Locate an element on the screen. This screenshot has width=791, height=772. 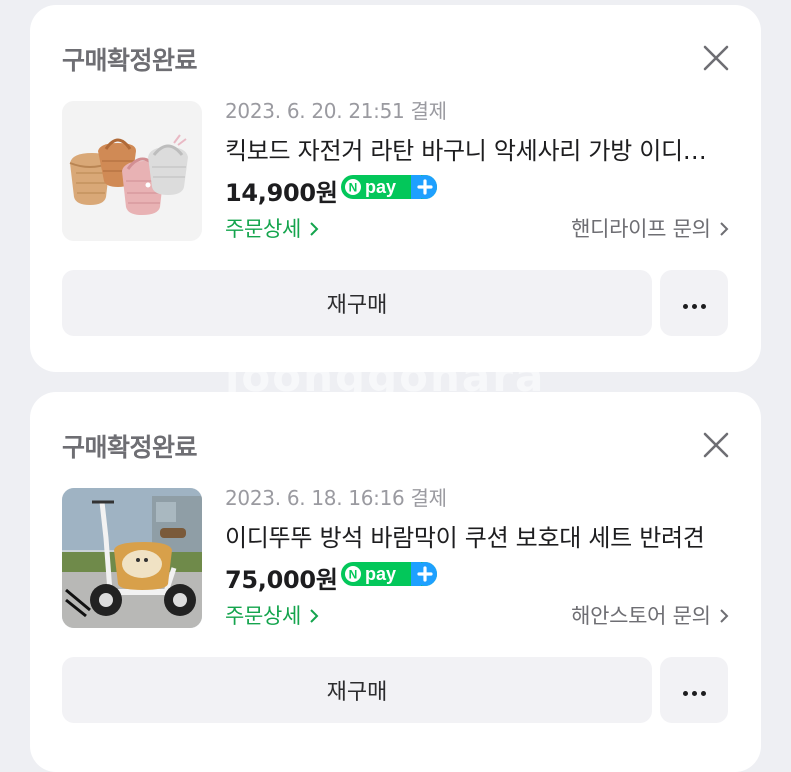
product-price: 75,000원 is located at coordinates (281, 580).